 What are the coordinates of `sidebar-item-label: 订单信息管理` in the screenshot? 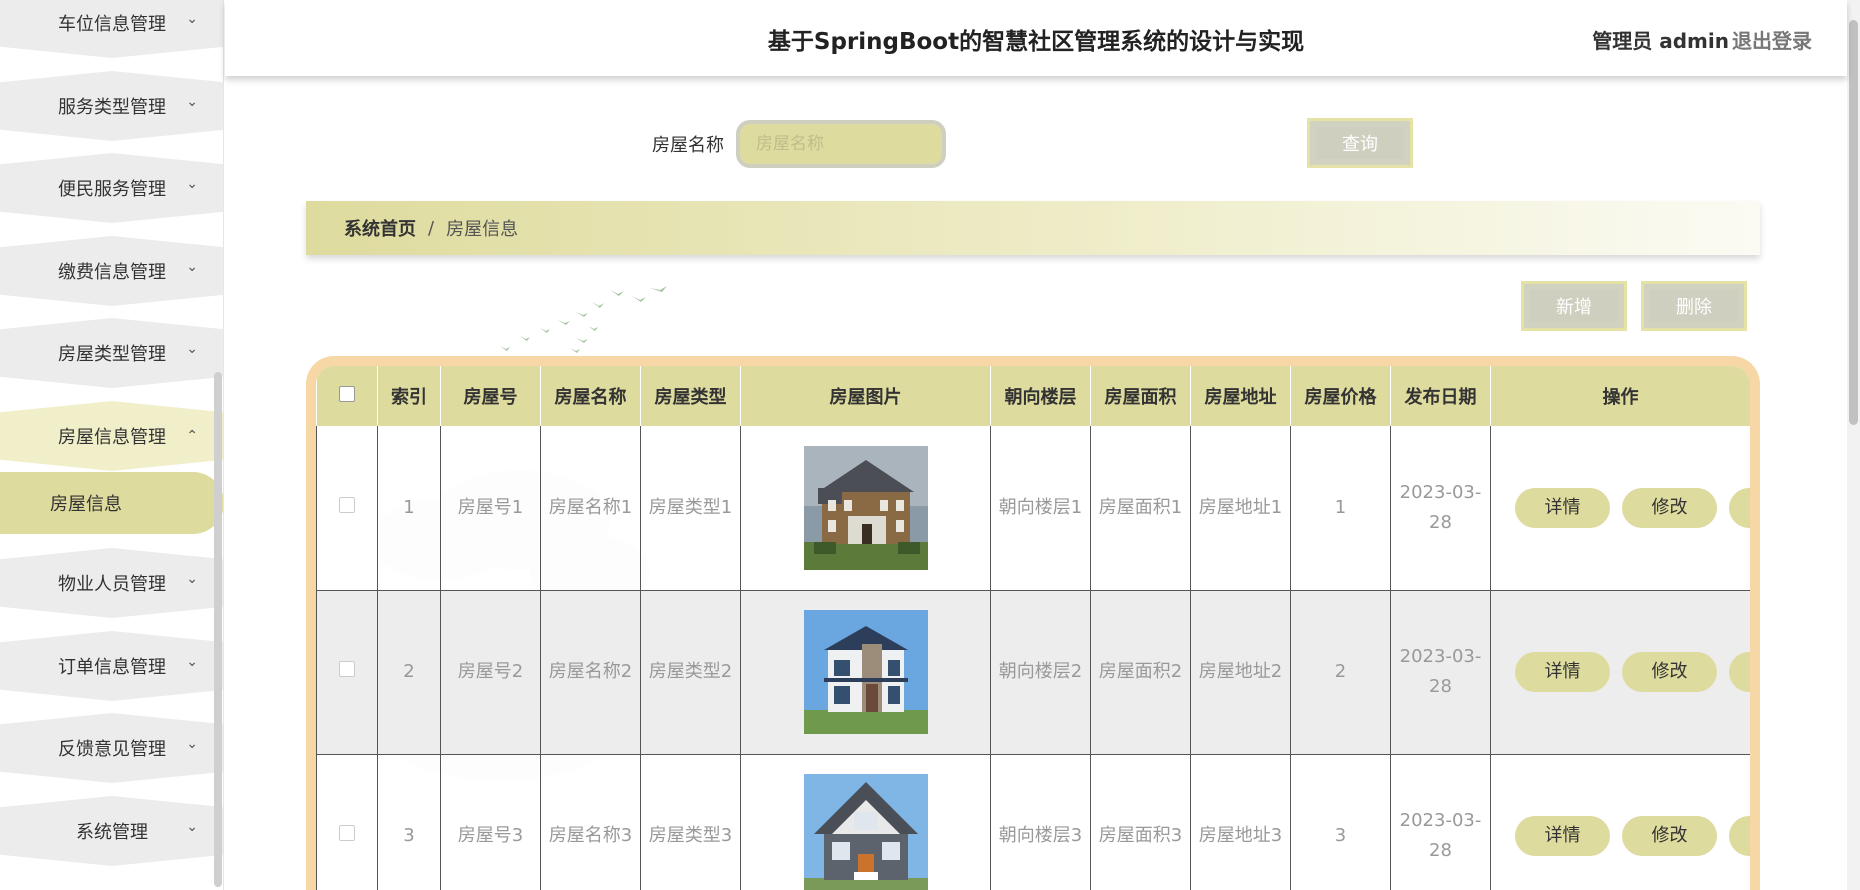 It's located at (112, 667).